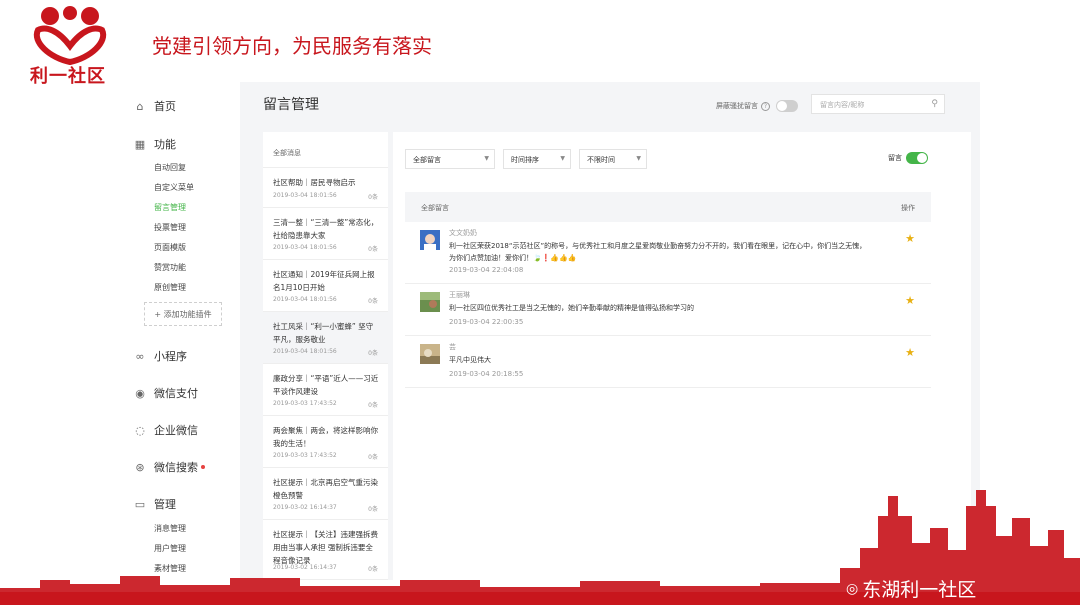  What do you see at coordinates (291, 105) in the screenshot?
I see `page-title: 留言管理` at bounding box center [291, 105].